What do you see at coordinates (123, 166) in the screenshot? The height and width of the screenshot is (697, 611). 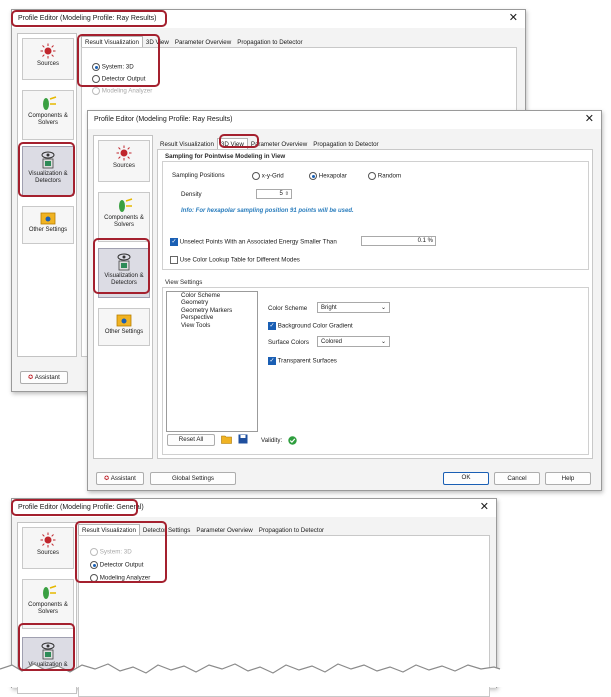 I see `nav-label: Sources` at bounding box center [123, 166].